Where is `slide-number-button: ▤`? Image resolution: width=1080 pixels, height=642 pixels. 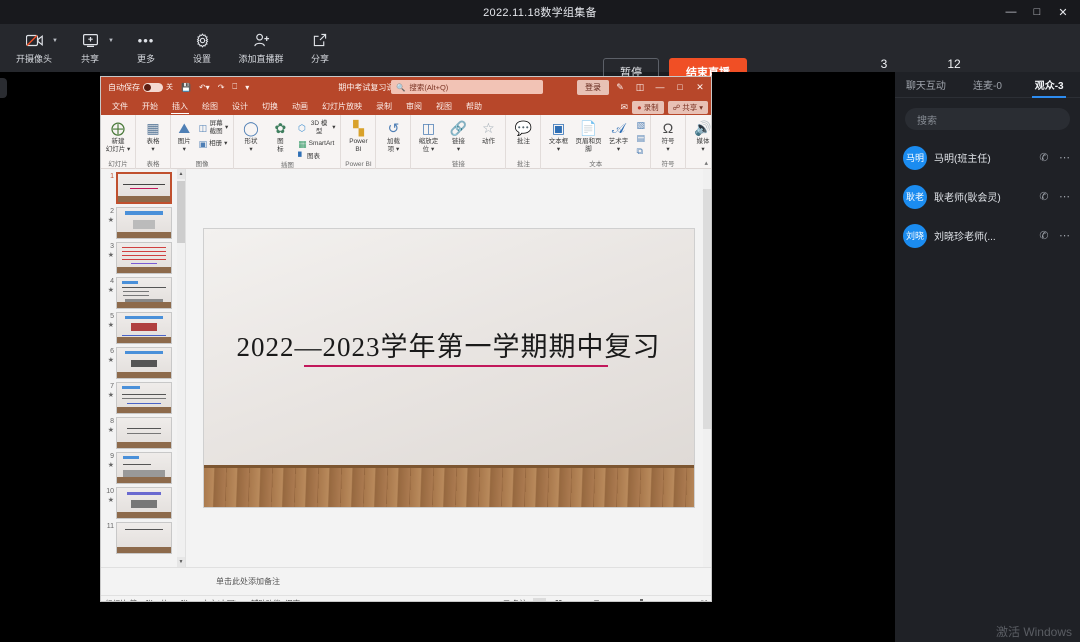
slide-number-button: ▤ is located at coordinates (640, 138).